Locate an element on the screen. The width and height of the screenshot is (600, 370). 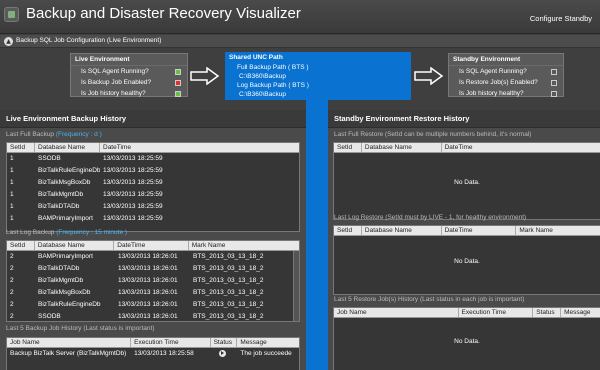
standby-sql-agent-row: Is SQL Agent Running? is located at coordinates (506, 71).